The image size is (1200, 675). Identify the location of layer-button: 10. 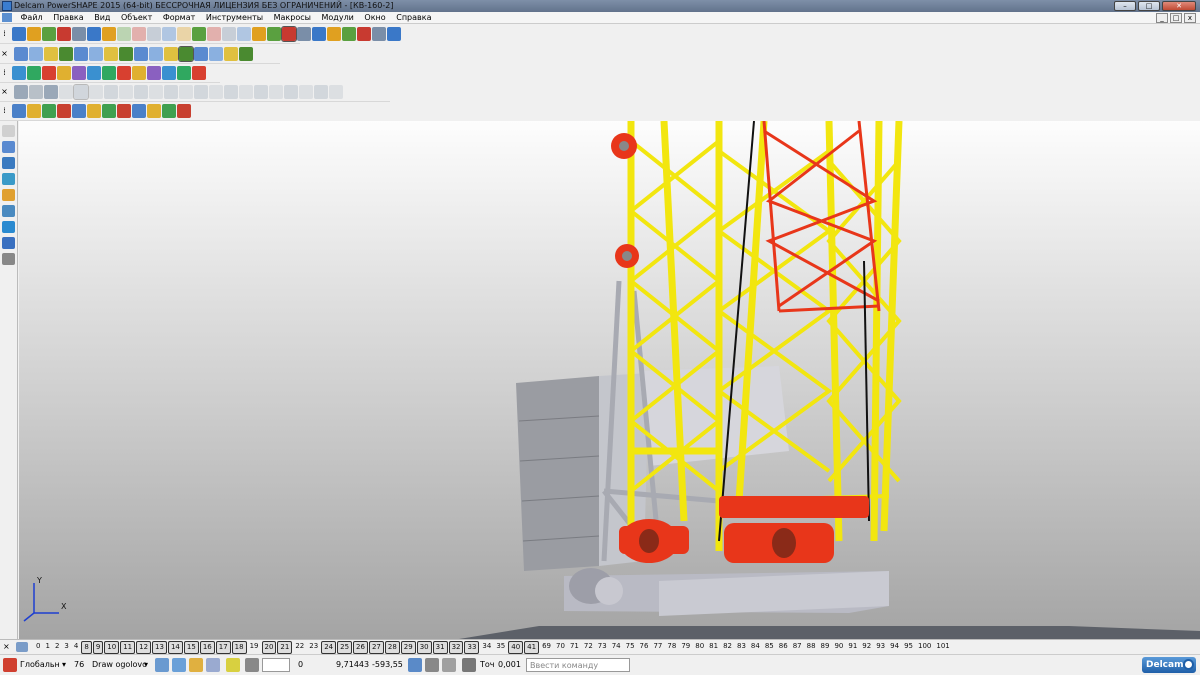
(112, 647).